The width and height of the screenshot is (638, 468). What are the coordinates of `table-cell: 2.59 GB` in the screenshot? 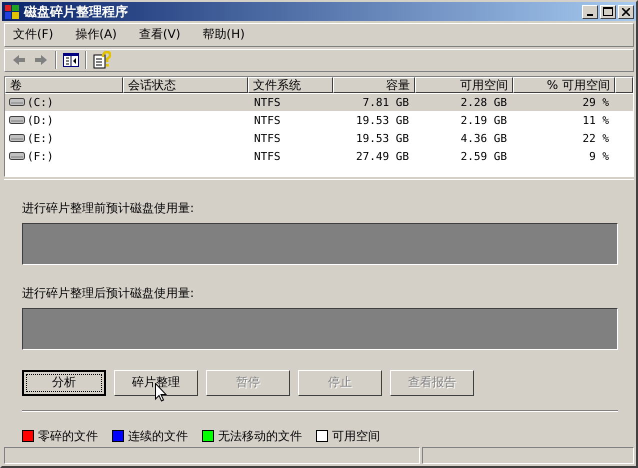 It's located at (483, 156).